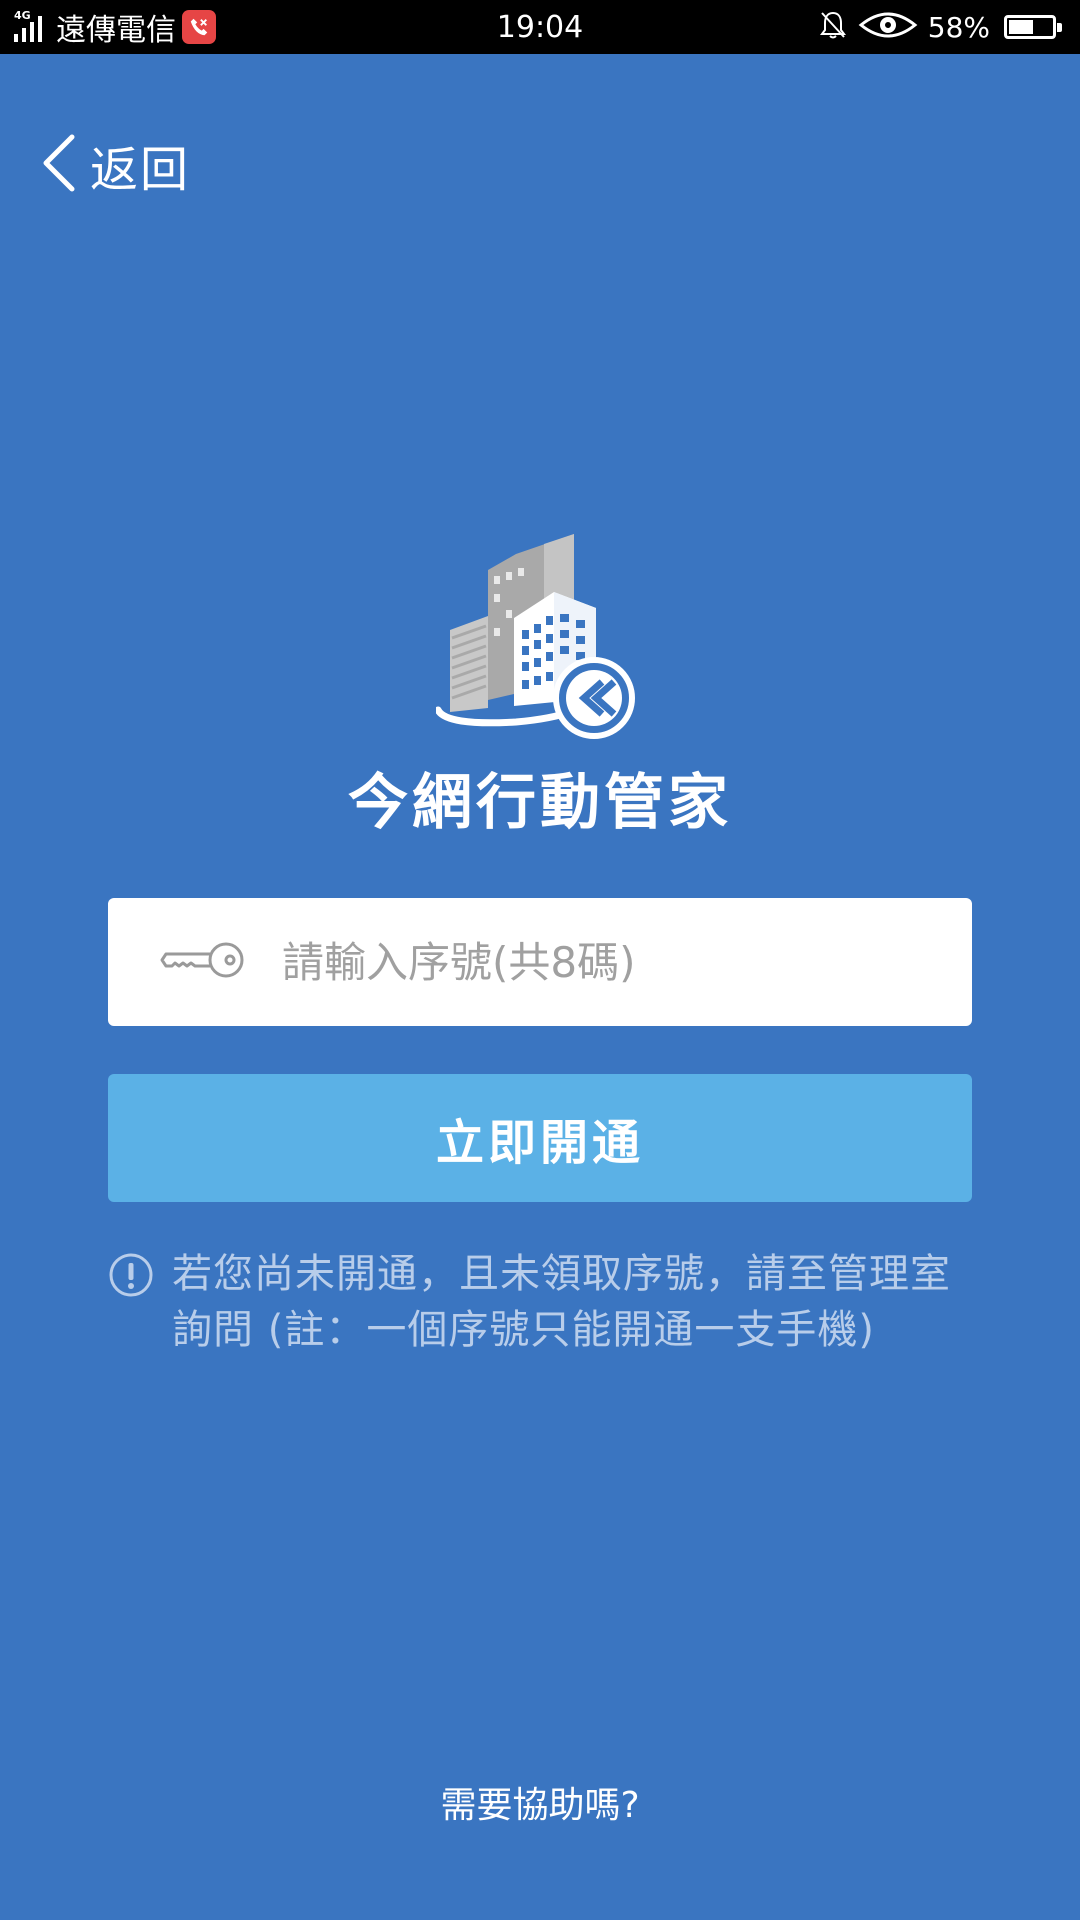 The height and width of the screenshot is (1920, 1080). Describe the element at coordinates (140, 170) in the screenshot. I see `back-label: 返回` at that location.